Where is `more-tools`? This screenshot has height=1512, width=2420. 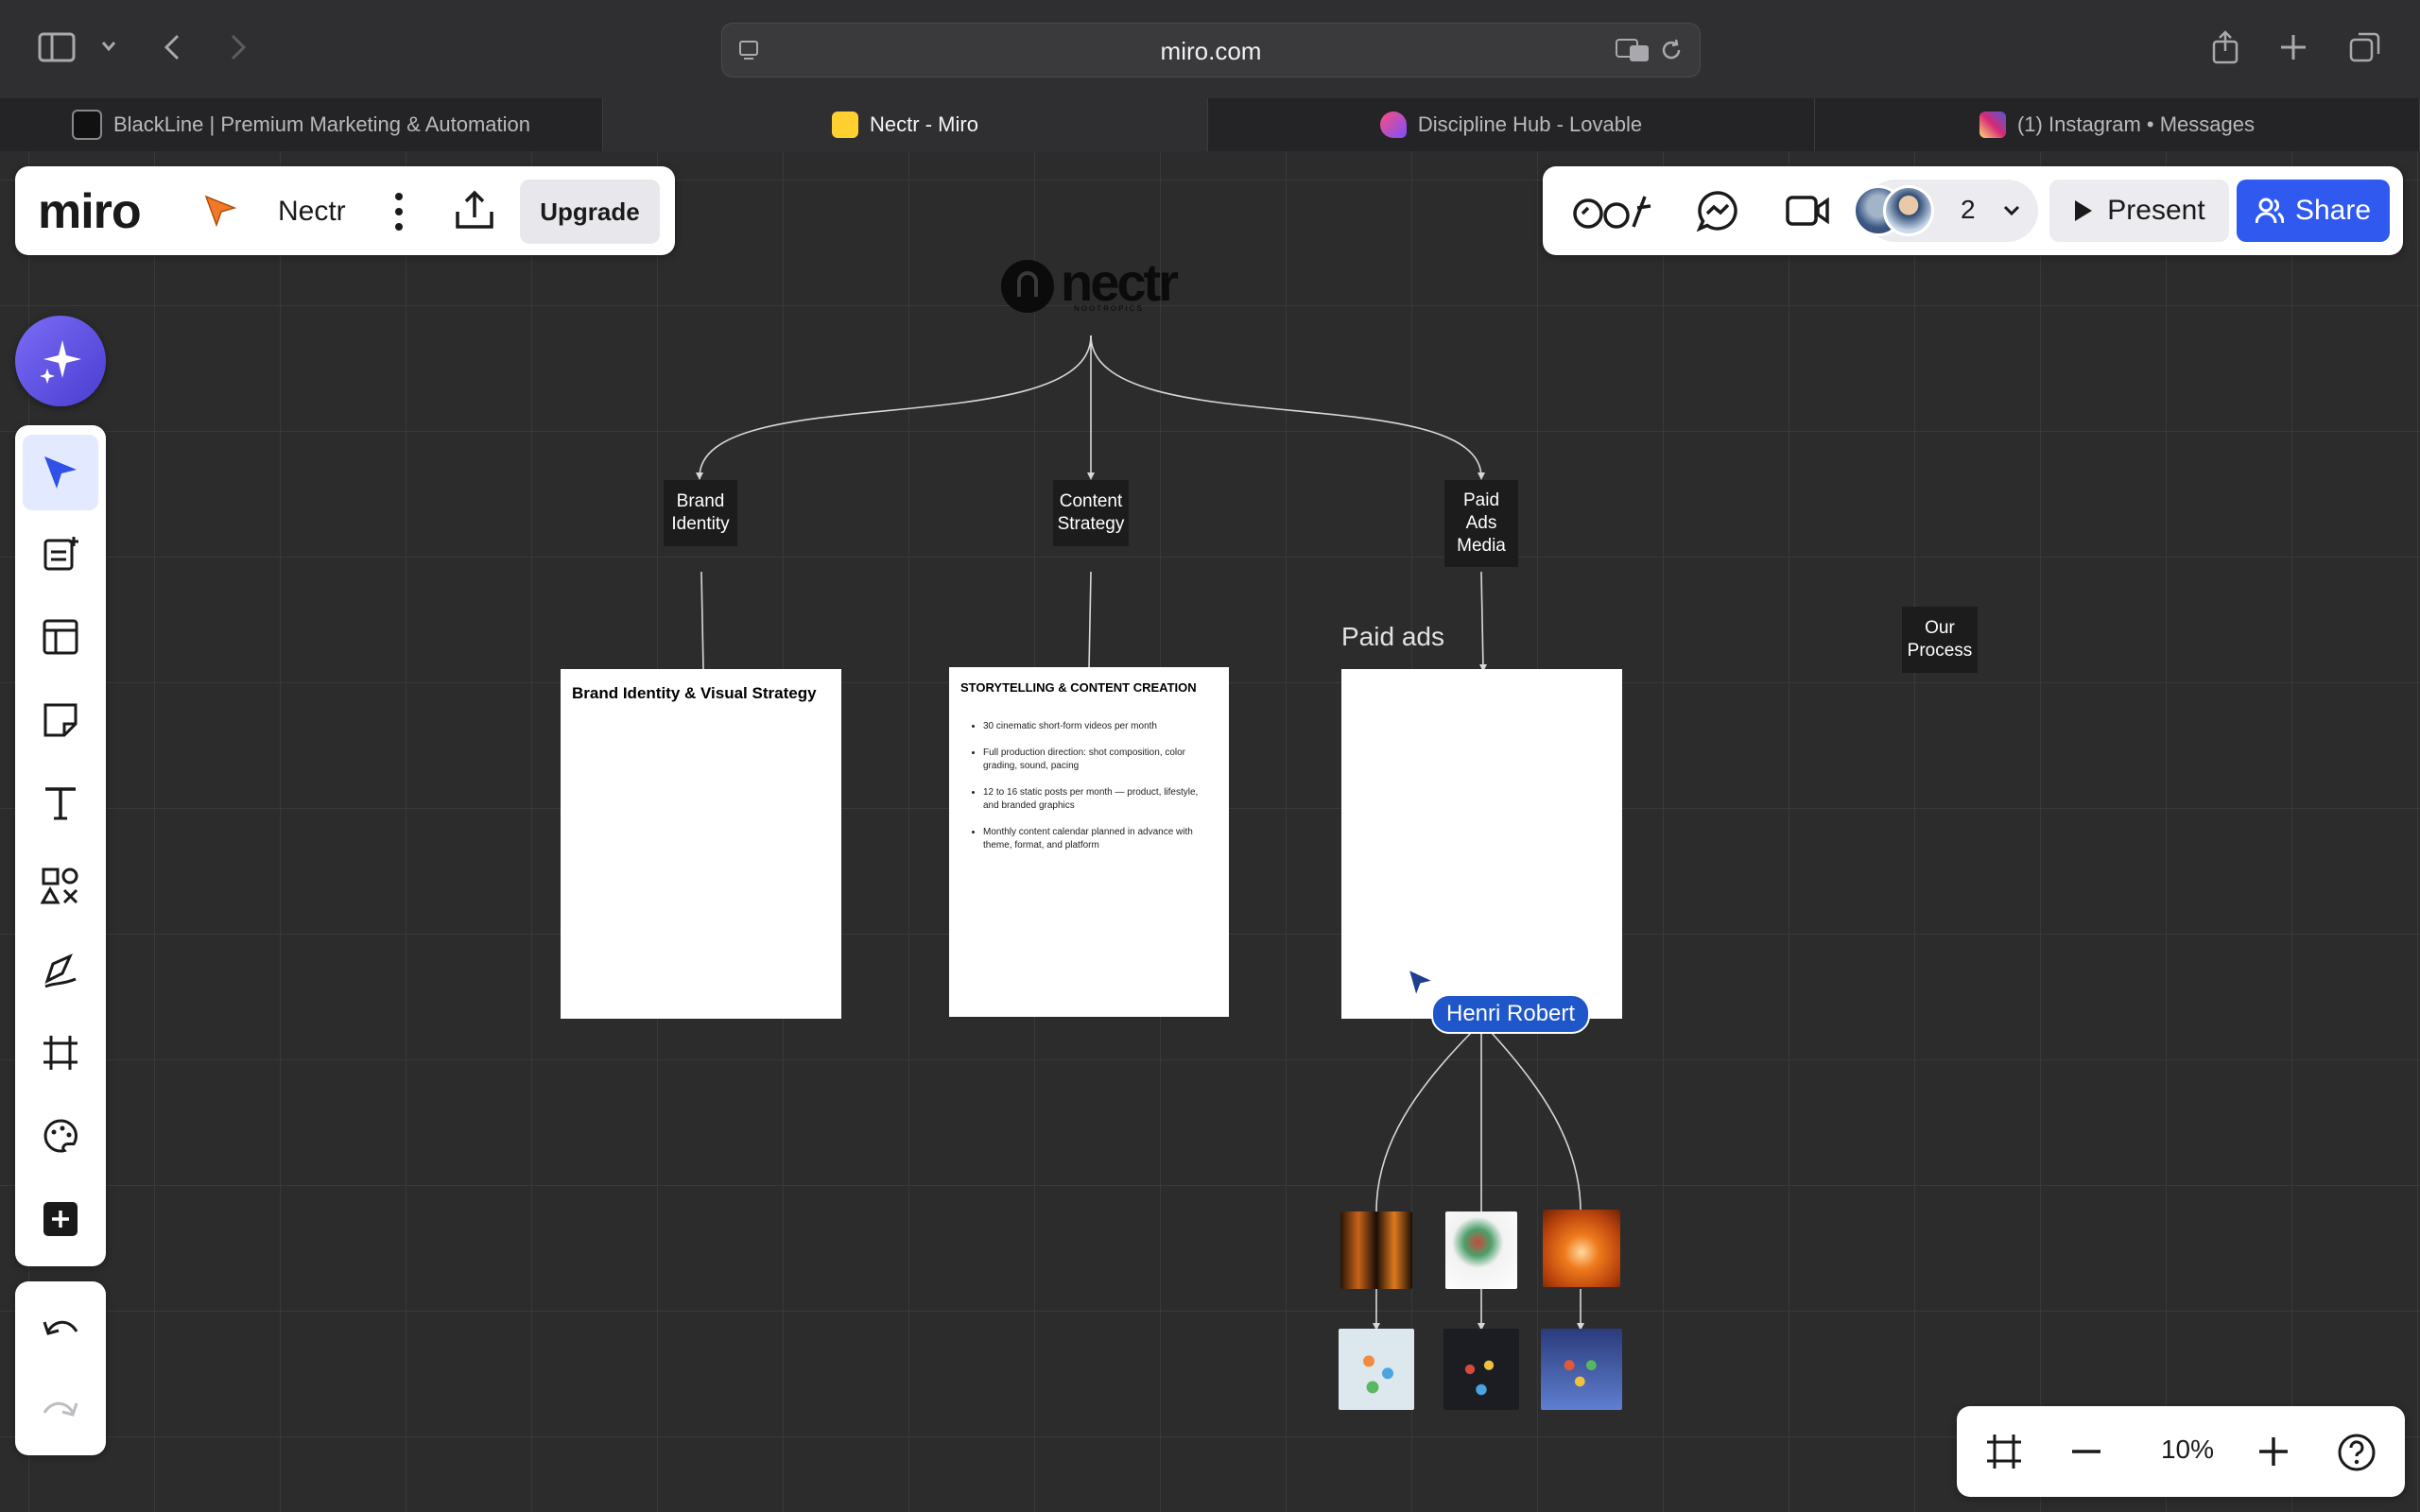 more-tools is located at coordinates (60, 1219).